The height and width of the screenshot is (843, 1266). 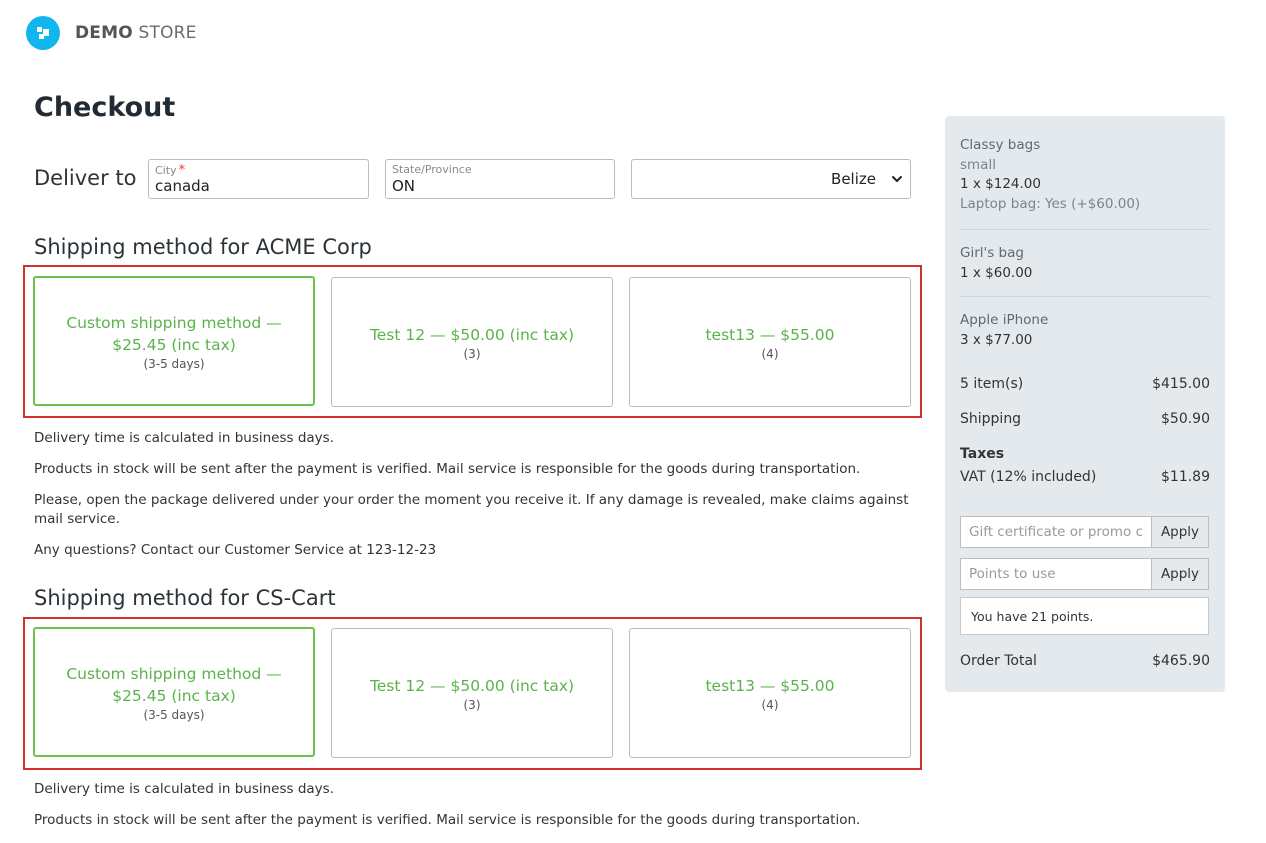 I want to click on items-count: 5 item(s), so click(x=992, y=384).